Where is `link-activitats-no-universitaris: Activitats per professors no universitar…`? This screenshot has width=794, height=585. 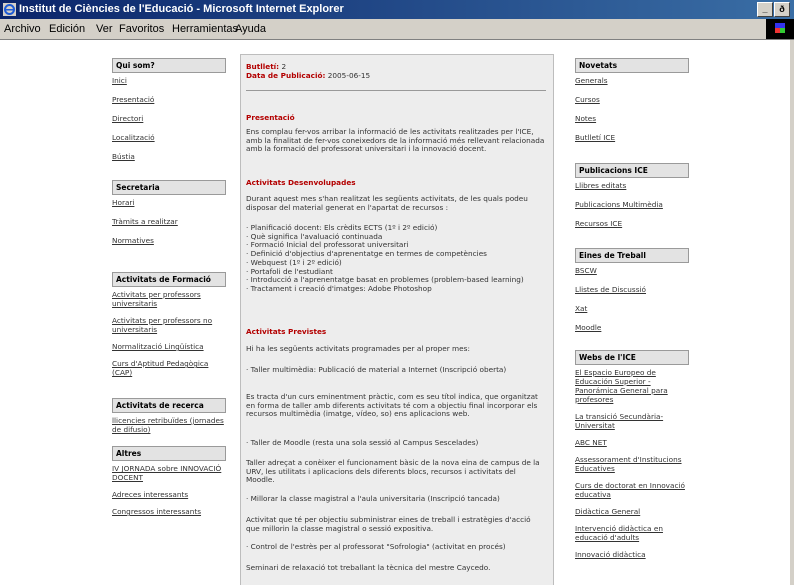
link-activitats-no-universitaris: Activitats per professors no universitar… is located at coordinates (169, 325).